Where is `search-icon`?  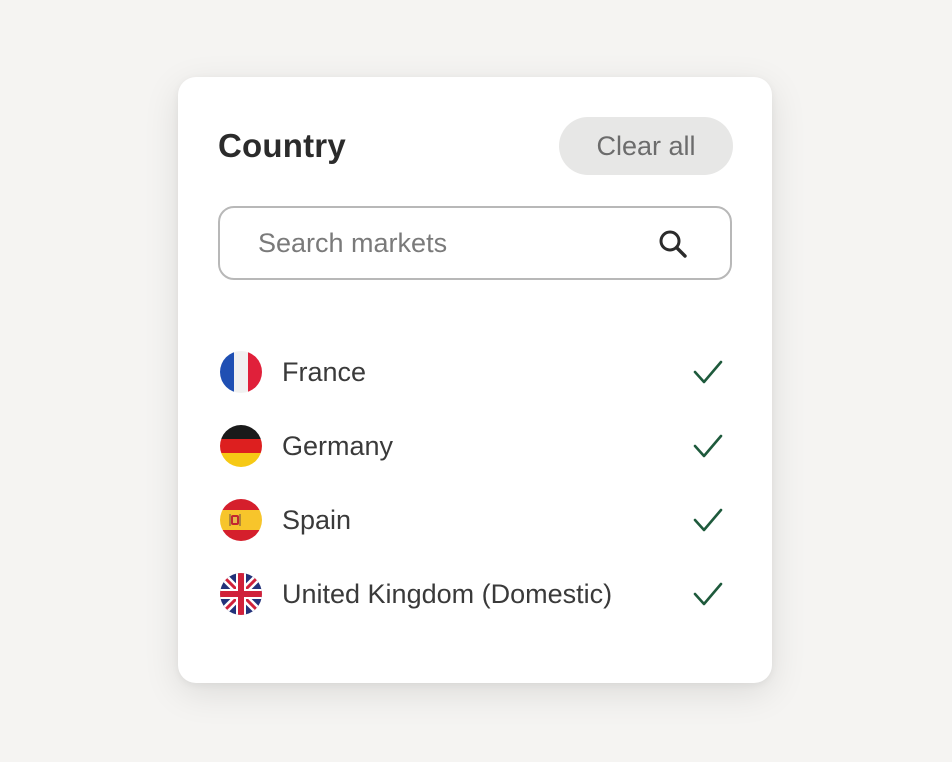 search-icon is located at coordinates (673, 244).